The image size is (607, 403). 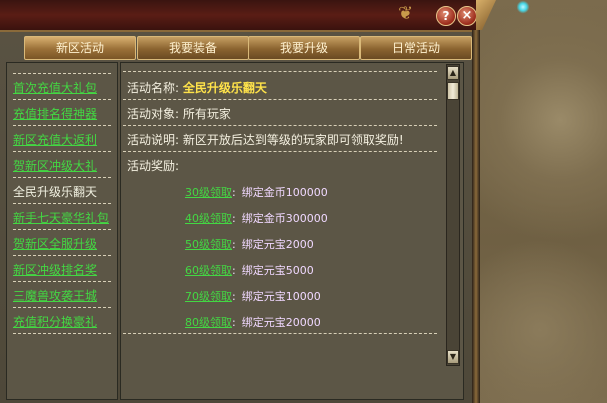 I want to click on list-item: 新区冲级排名奖, so click(x=63, y=270).